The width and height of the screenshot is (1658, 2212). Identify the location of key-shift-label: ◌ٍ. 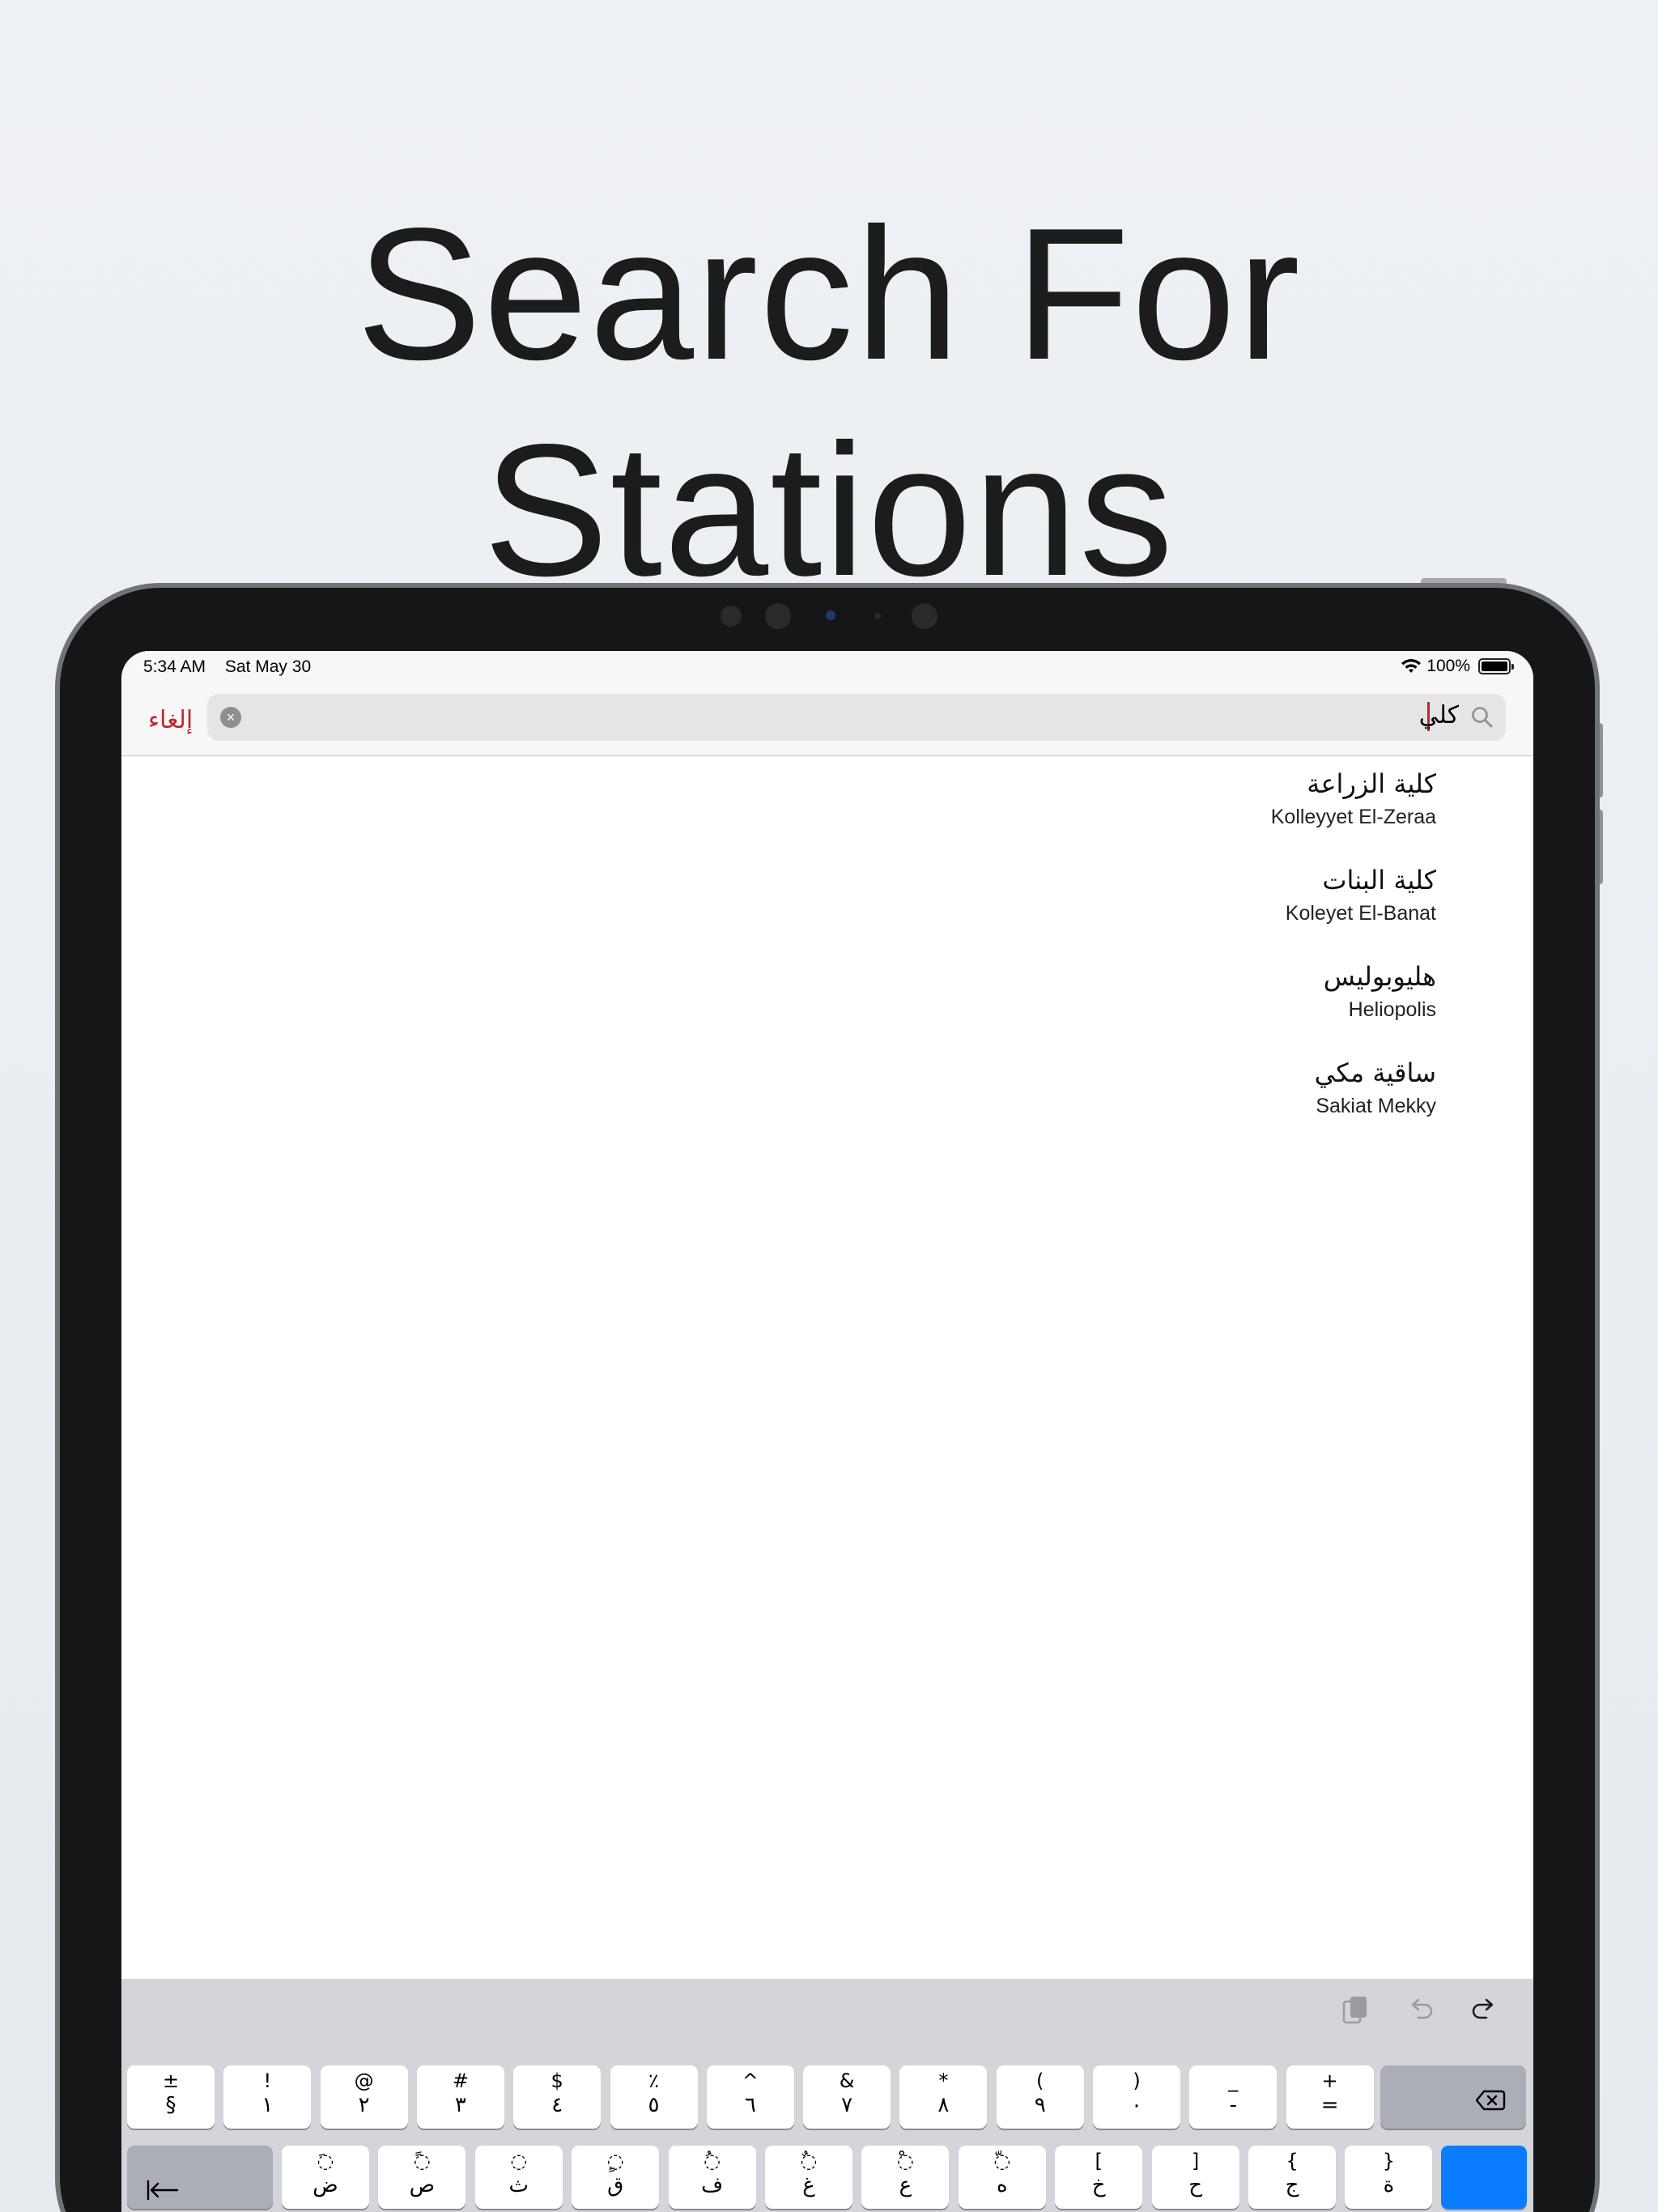
(615, 2161).